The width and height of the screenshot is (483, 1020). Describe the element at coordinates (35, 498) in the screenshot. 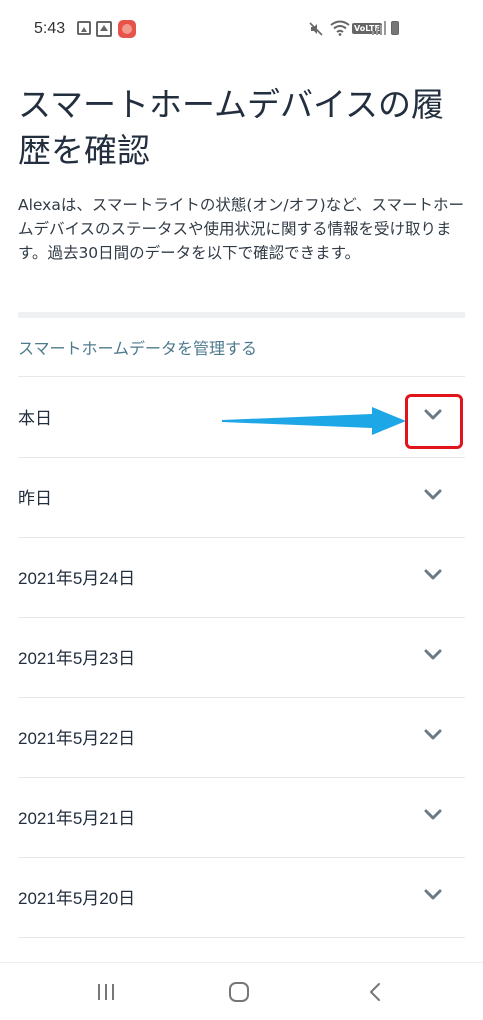

I see `day-label: 昨日` at that location.